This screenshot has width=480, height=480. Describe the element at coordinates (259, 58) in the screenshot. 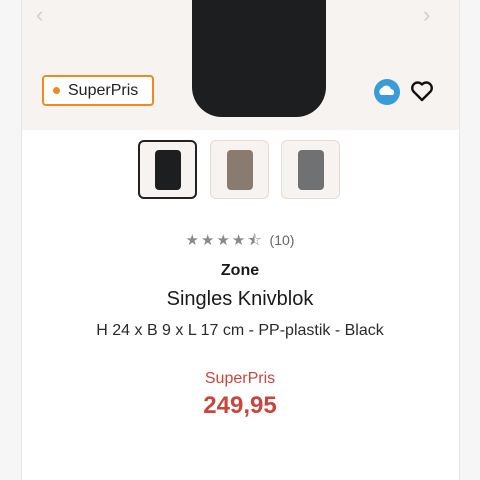

I see `product-image` at that location.